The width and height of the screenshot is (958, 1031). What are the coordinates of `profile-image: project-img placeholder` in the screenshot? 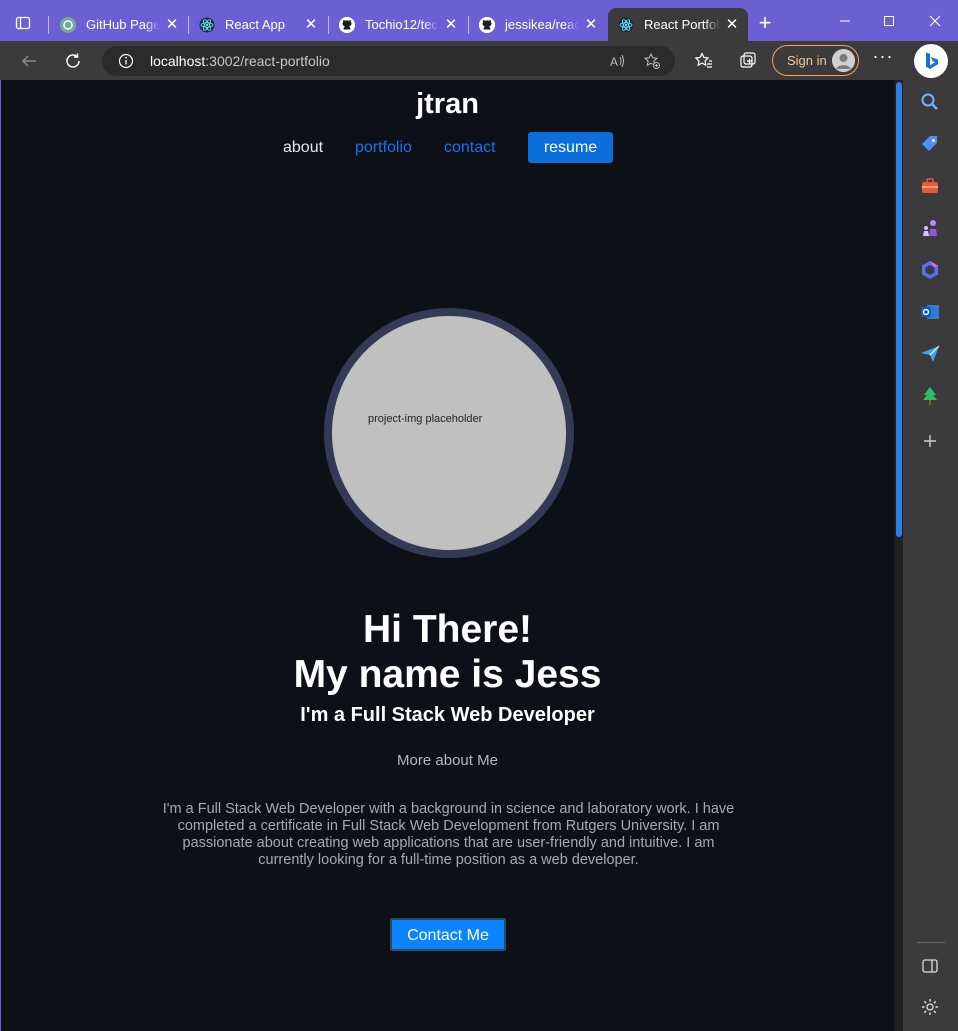 It's located at (449, 433).